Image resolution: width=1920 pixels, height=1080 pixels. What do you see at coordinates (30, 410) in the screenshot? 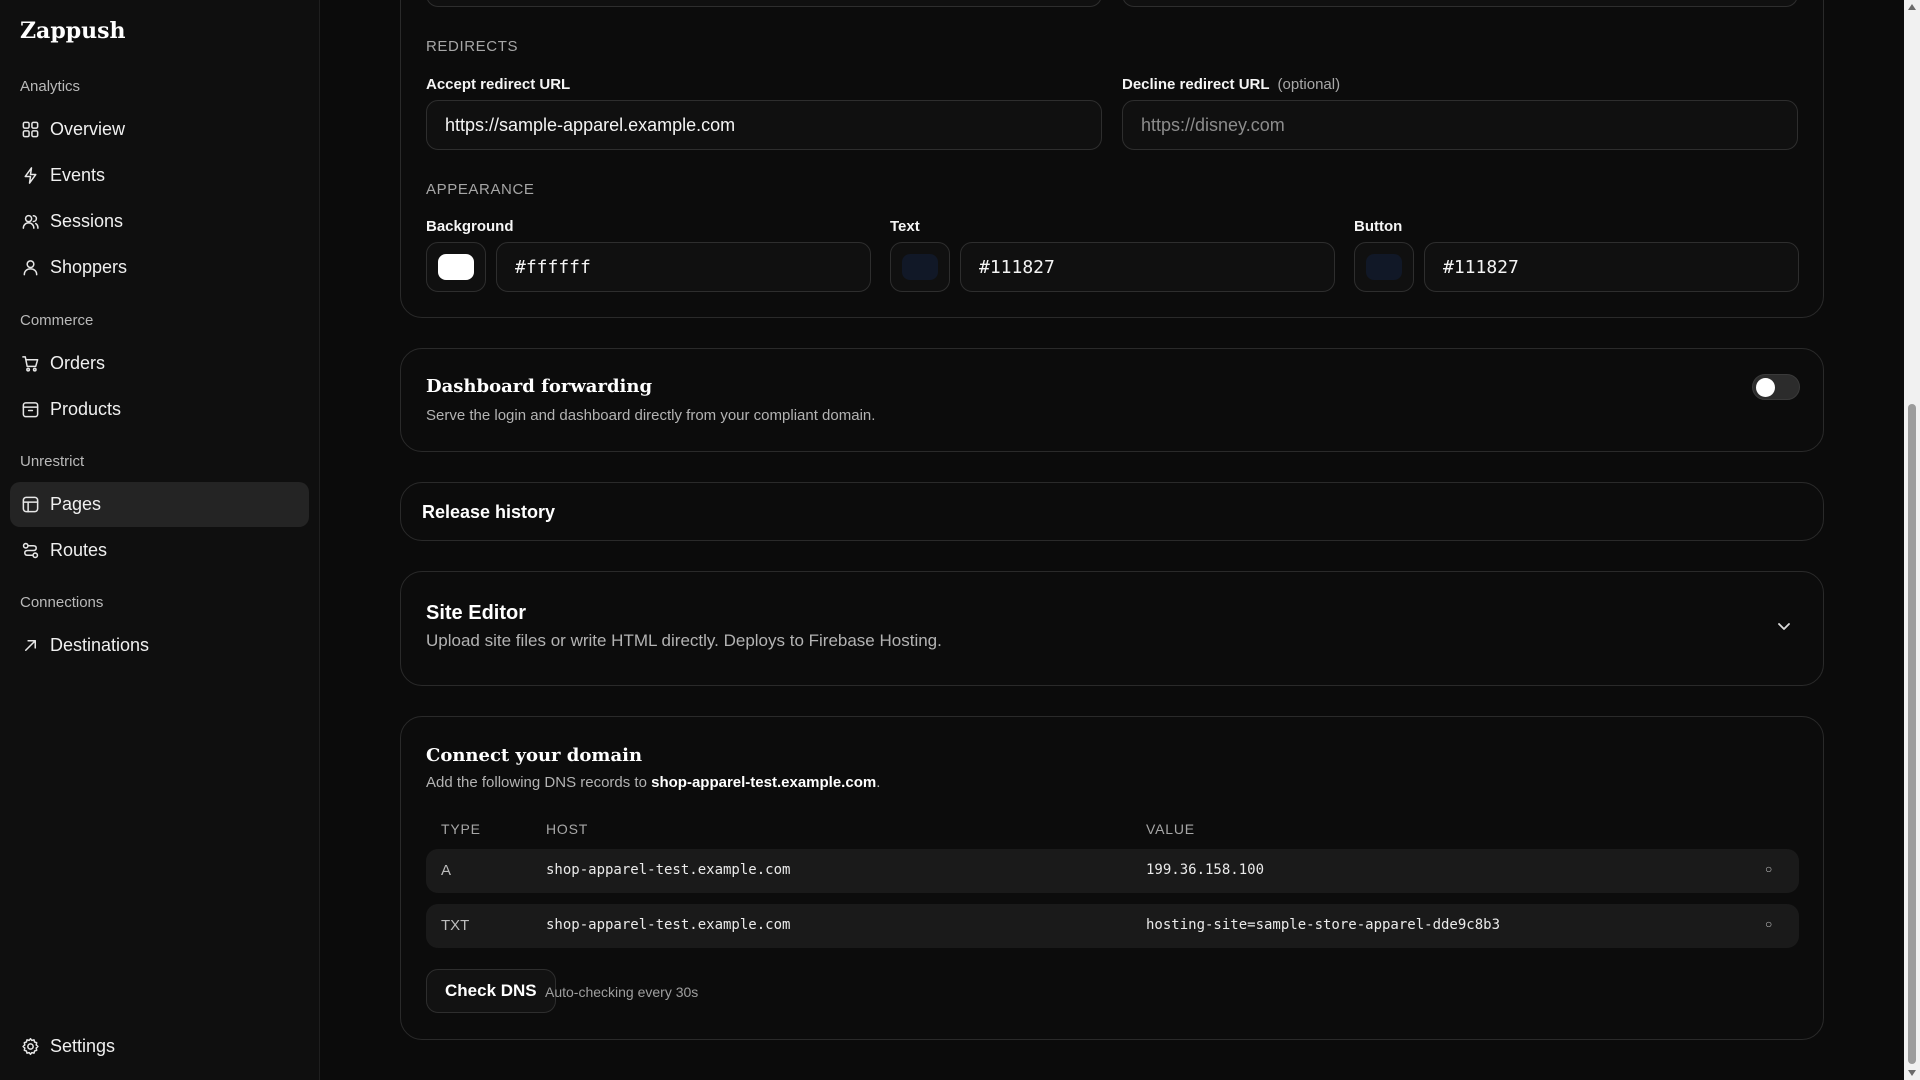
I see `box-icon` at bounding box center [30, 410].